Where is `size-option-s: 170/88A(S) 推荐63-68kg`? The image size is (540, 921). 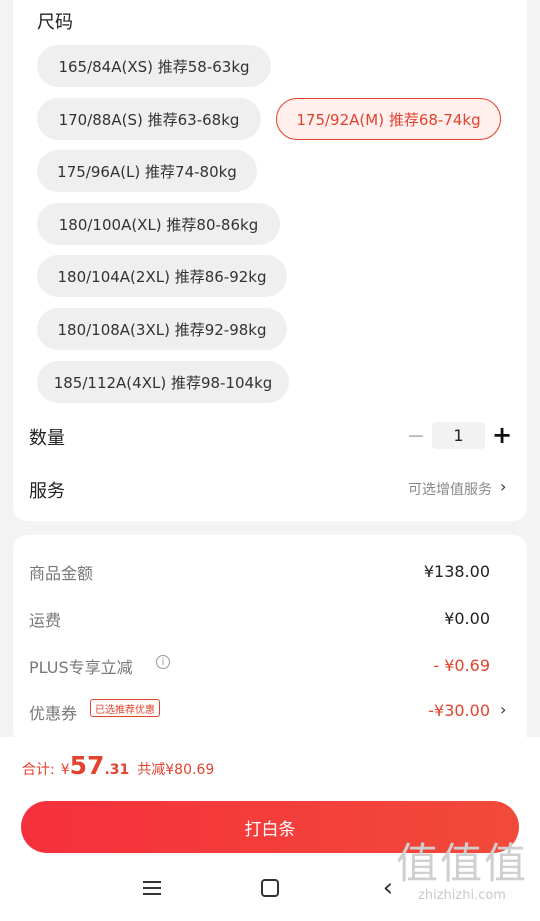 size-option-s: 170/88A(S) 推荐63-68kg is located at coordinates (149, 119).